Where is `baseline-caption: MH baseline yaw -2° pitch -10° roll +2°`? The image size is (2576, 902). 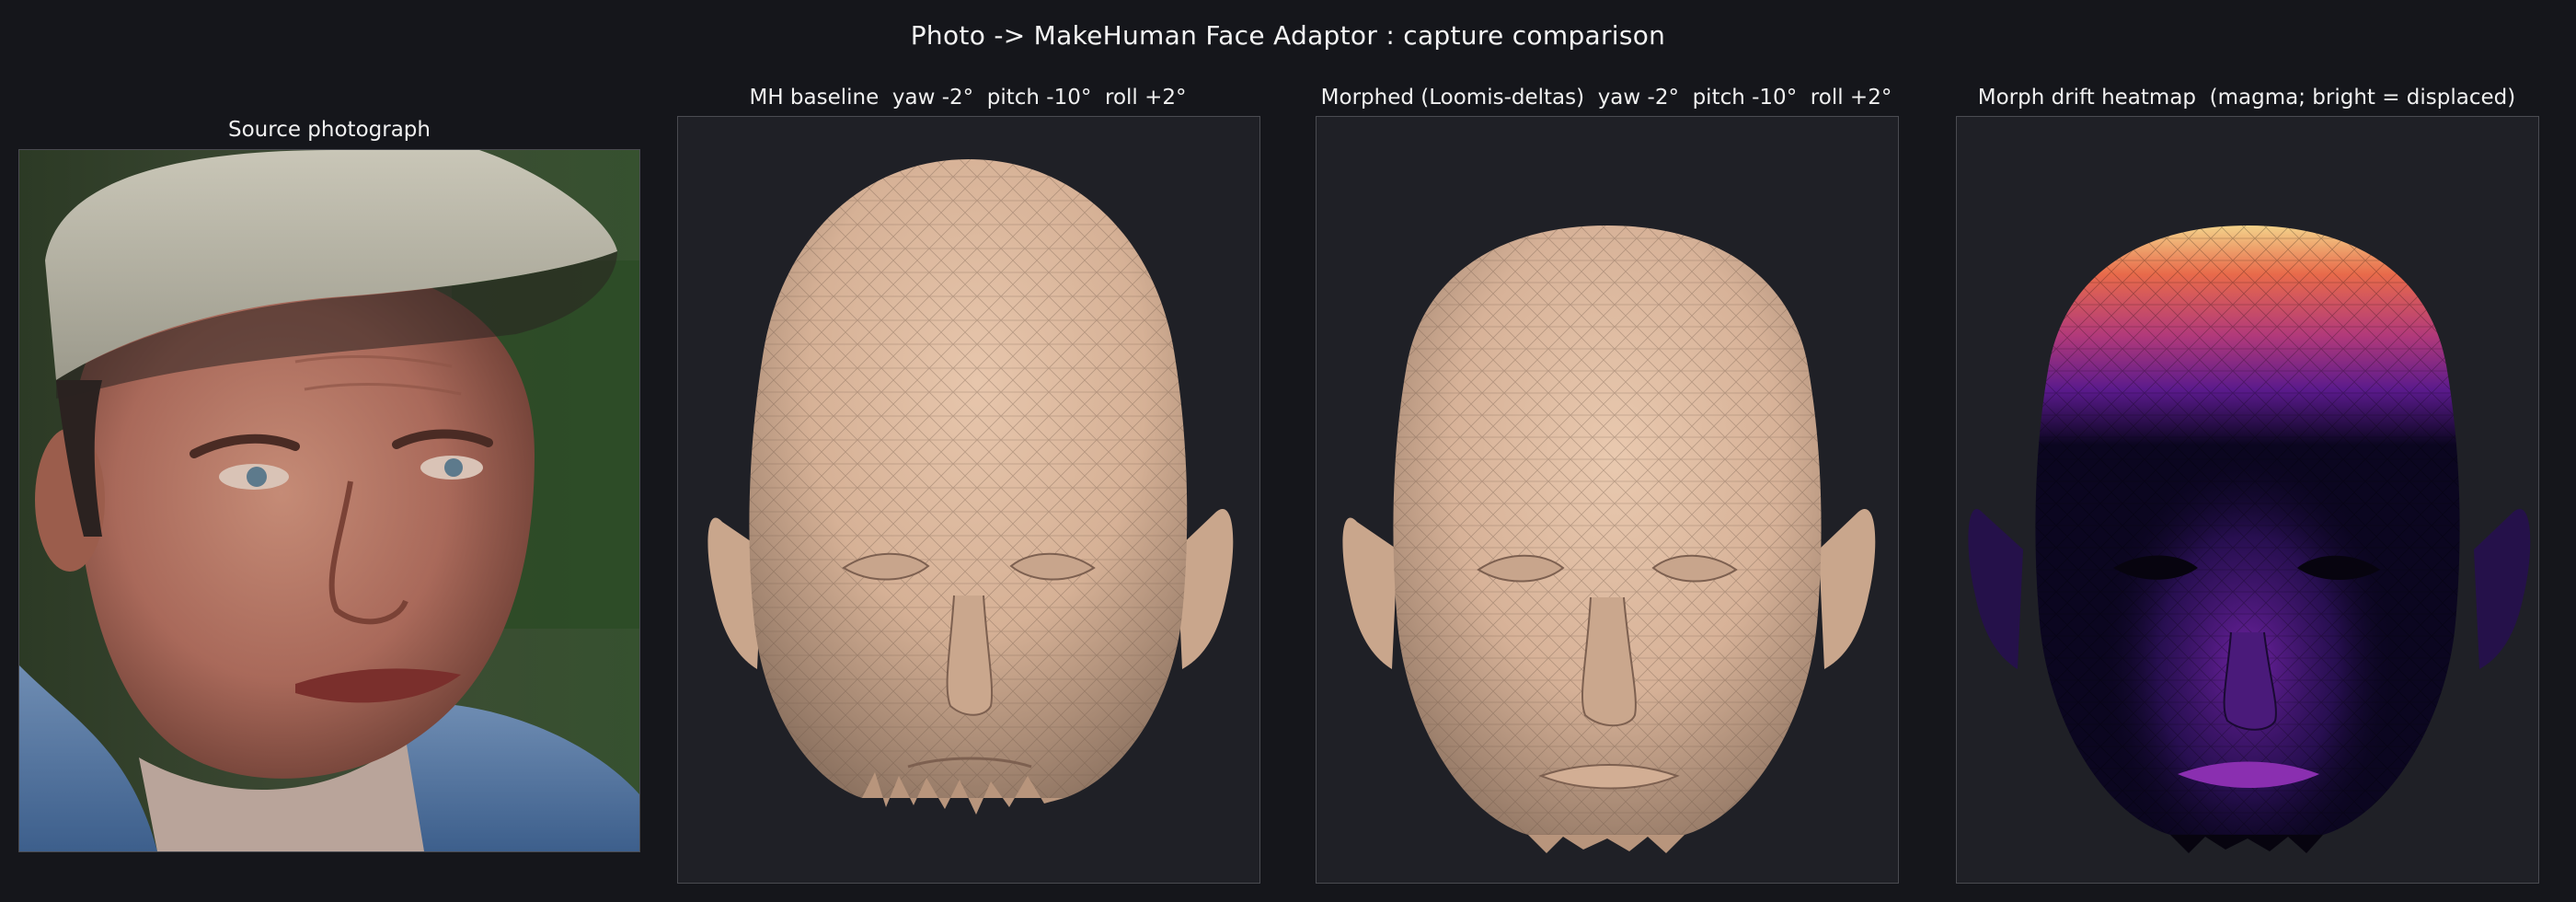 baseline-caption: MH baseline yaw -2° pitch -10° roll +2° is located at coordinates (968, 98).